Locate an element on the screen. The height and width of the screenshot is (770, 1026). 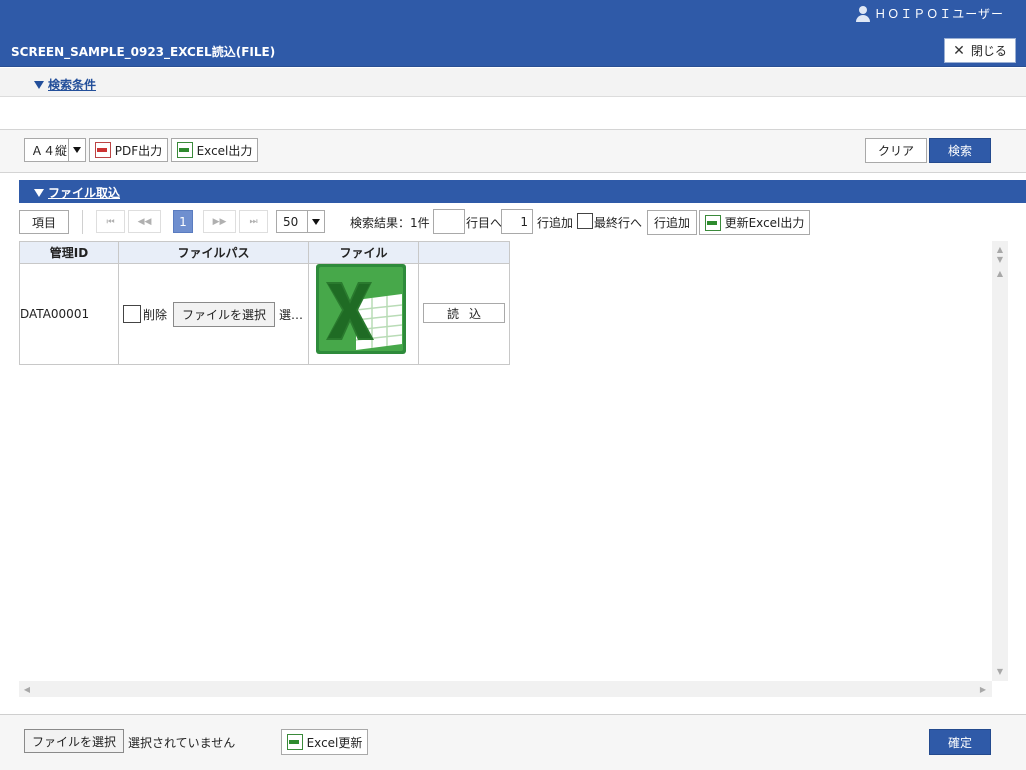
goto-row-input is located at coordinates (449, 221).